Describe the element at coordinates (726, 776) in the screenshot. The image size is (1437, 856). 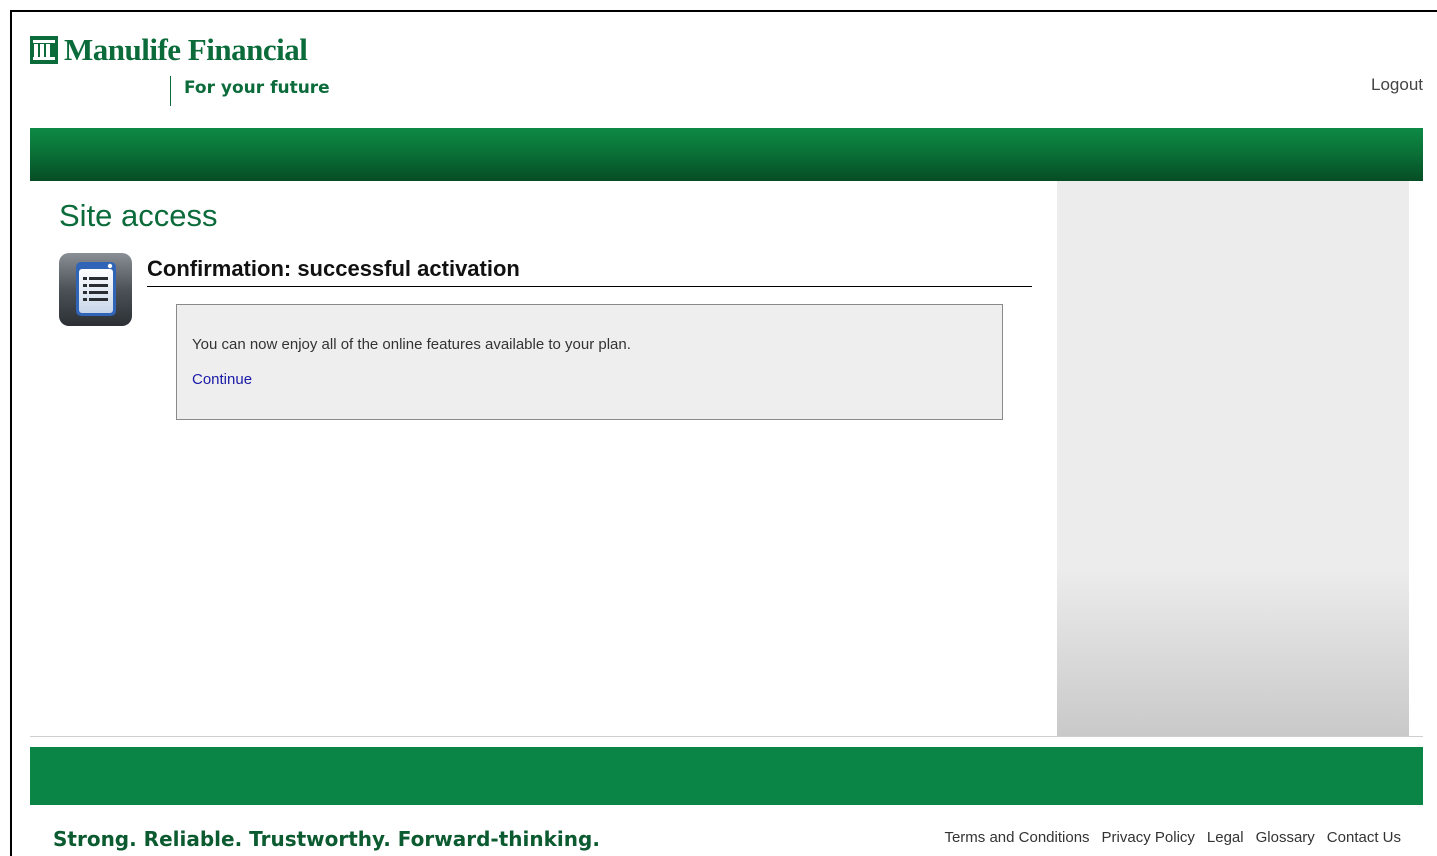
I see `footer-band` at that location.